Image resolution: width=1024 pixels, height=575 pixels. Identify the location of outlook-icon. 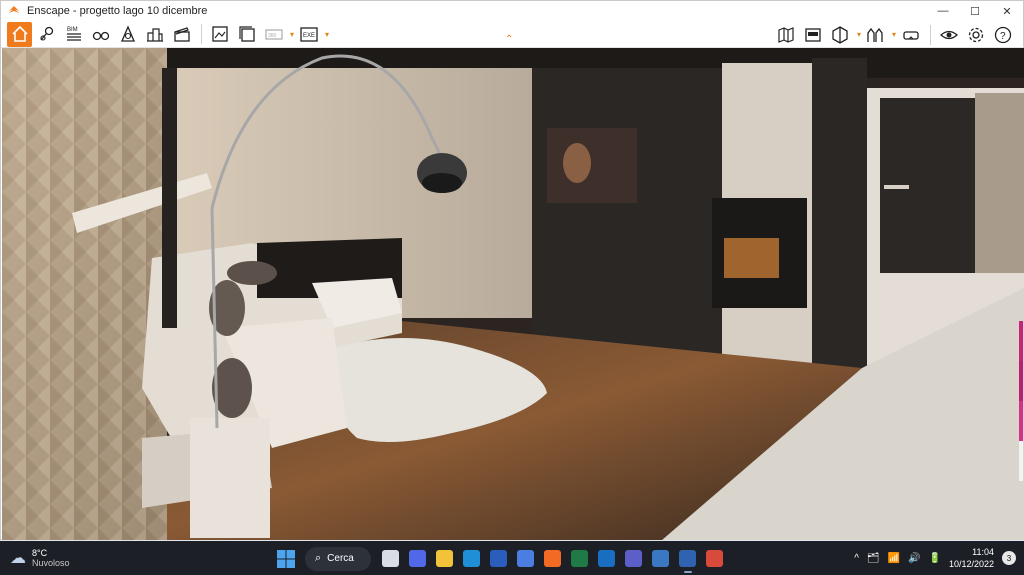
(606, 558).